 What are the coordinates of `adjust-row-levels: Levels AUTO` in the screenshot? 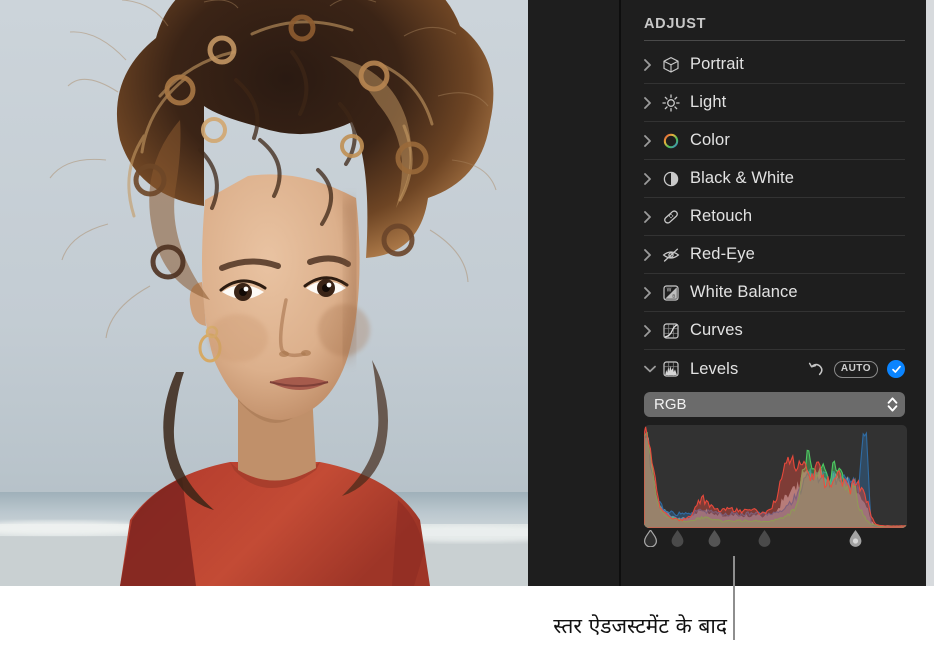 It's located at (774, 369).